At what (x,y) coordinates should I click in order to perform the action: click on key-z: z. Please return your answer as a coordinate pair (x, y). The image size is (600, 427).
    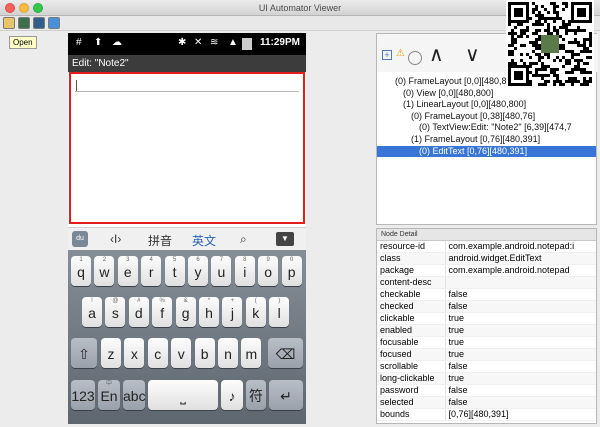
    Looking at the image, I should click on (111, 353).